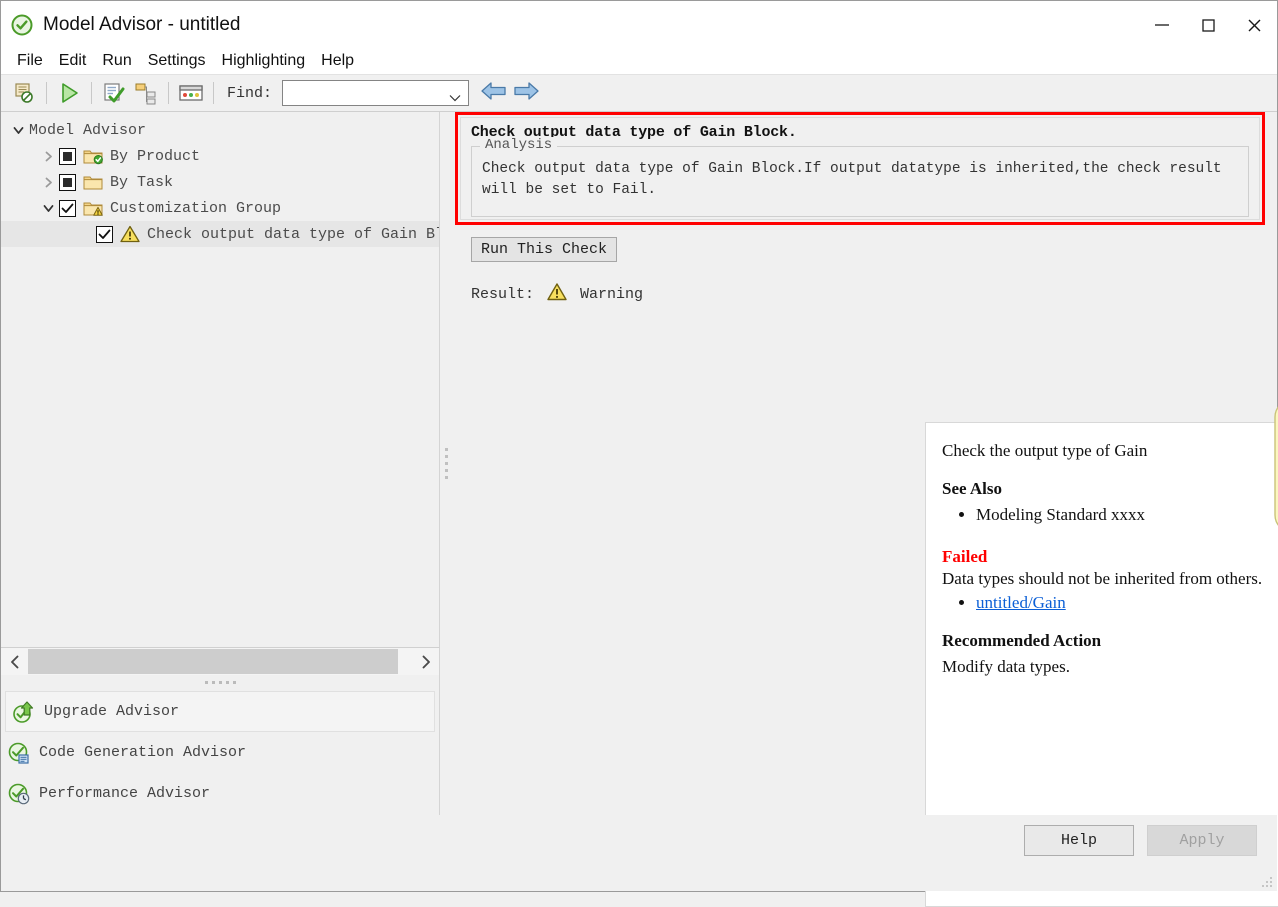 The image size is (1278, 907). What do you see at coordinates (337, 61) in the screenshot?
I see `menu-item-help: Help` at bounding box center [337, 61].